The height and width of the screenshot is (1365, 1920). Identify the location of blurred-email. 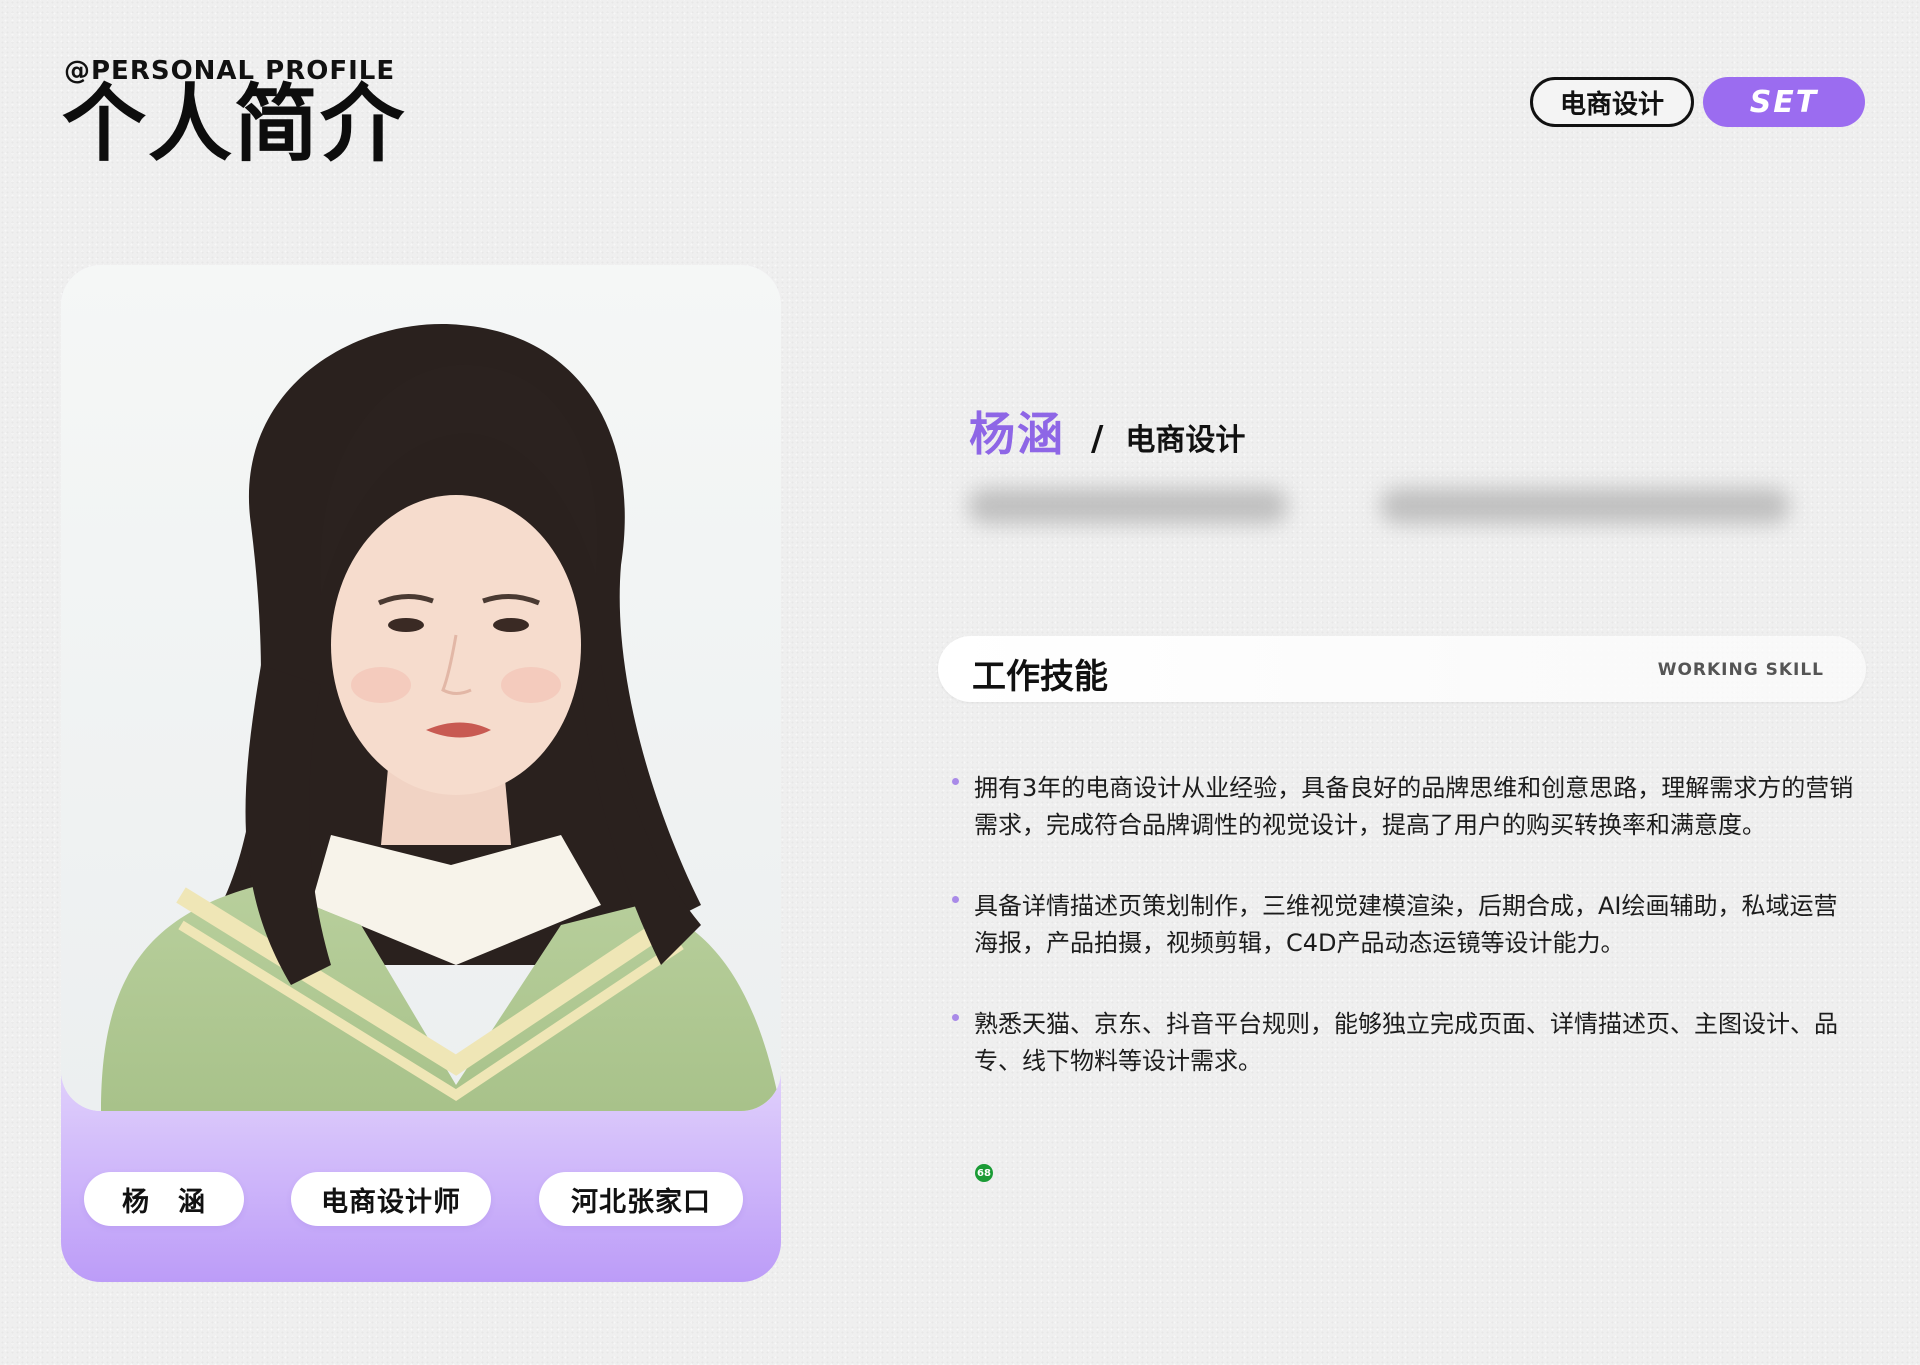
(1585, 506).